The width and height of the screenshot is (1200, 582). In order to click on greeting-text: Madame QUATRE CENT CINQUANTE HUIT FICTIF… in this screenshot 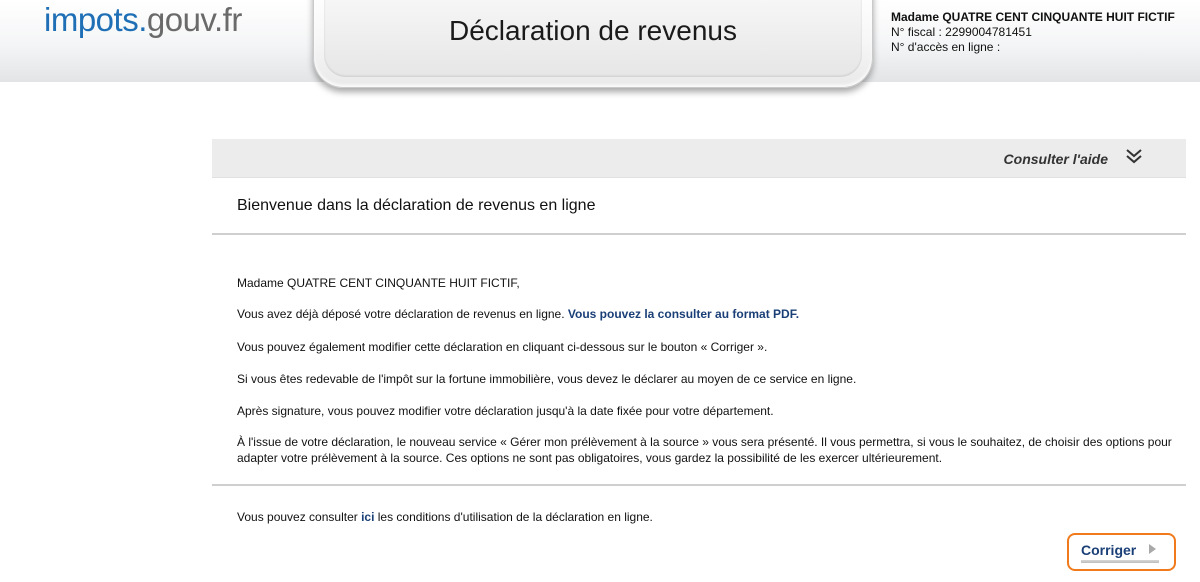, I will do `click(378, 283)`.